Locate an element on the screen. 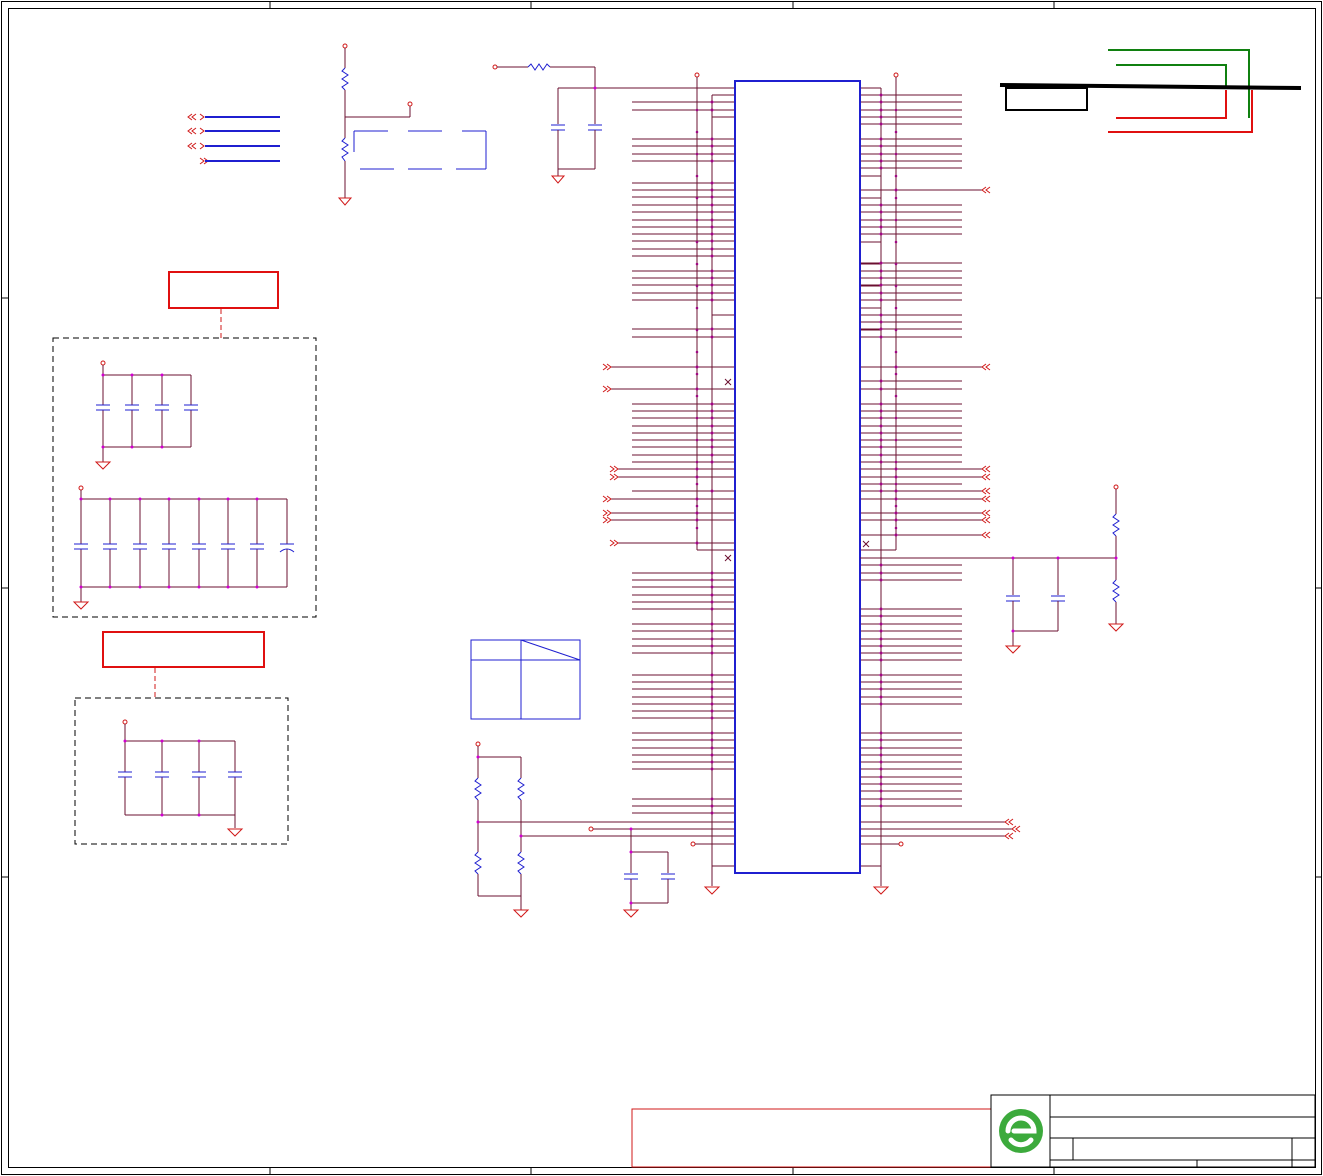 Image resolution: width=1323 pixels, height=1176 pixels. offpage-signal-lines is located at coordinates (242, 139).